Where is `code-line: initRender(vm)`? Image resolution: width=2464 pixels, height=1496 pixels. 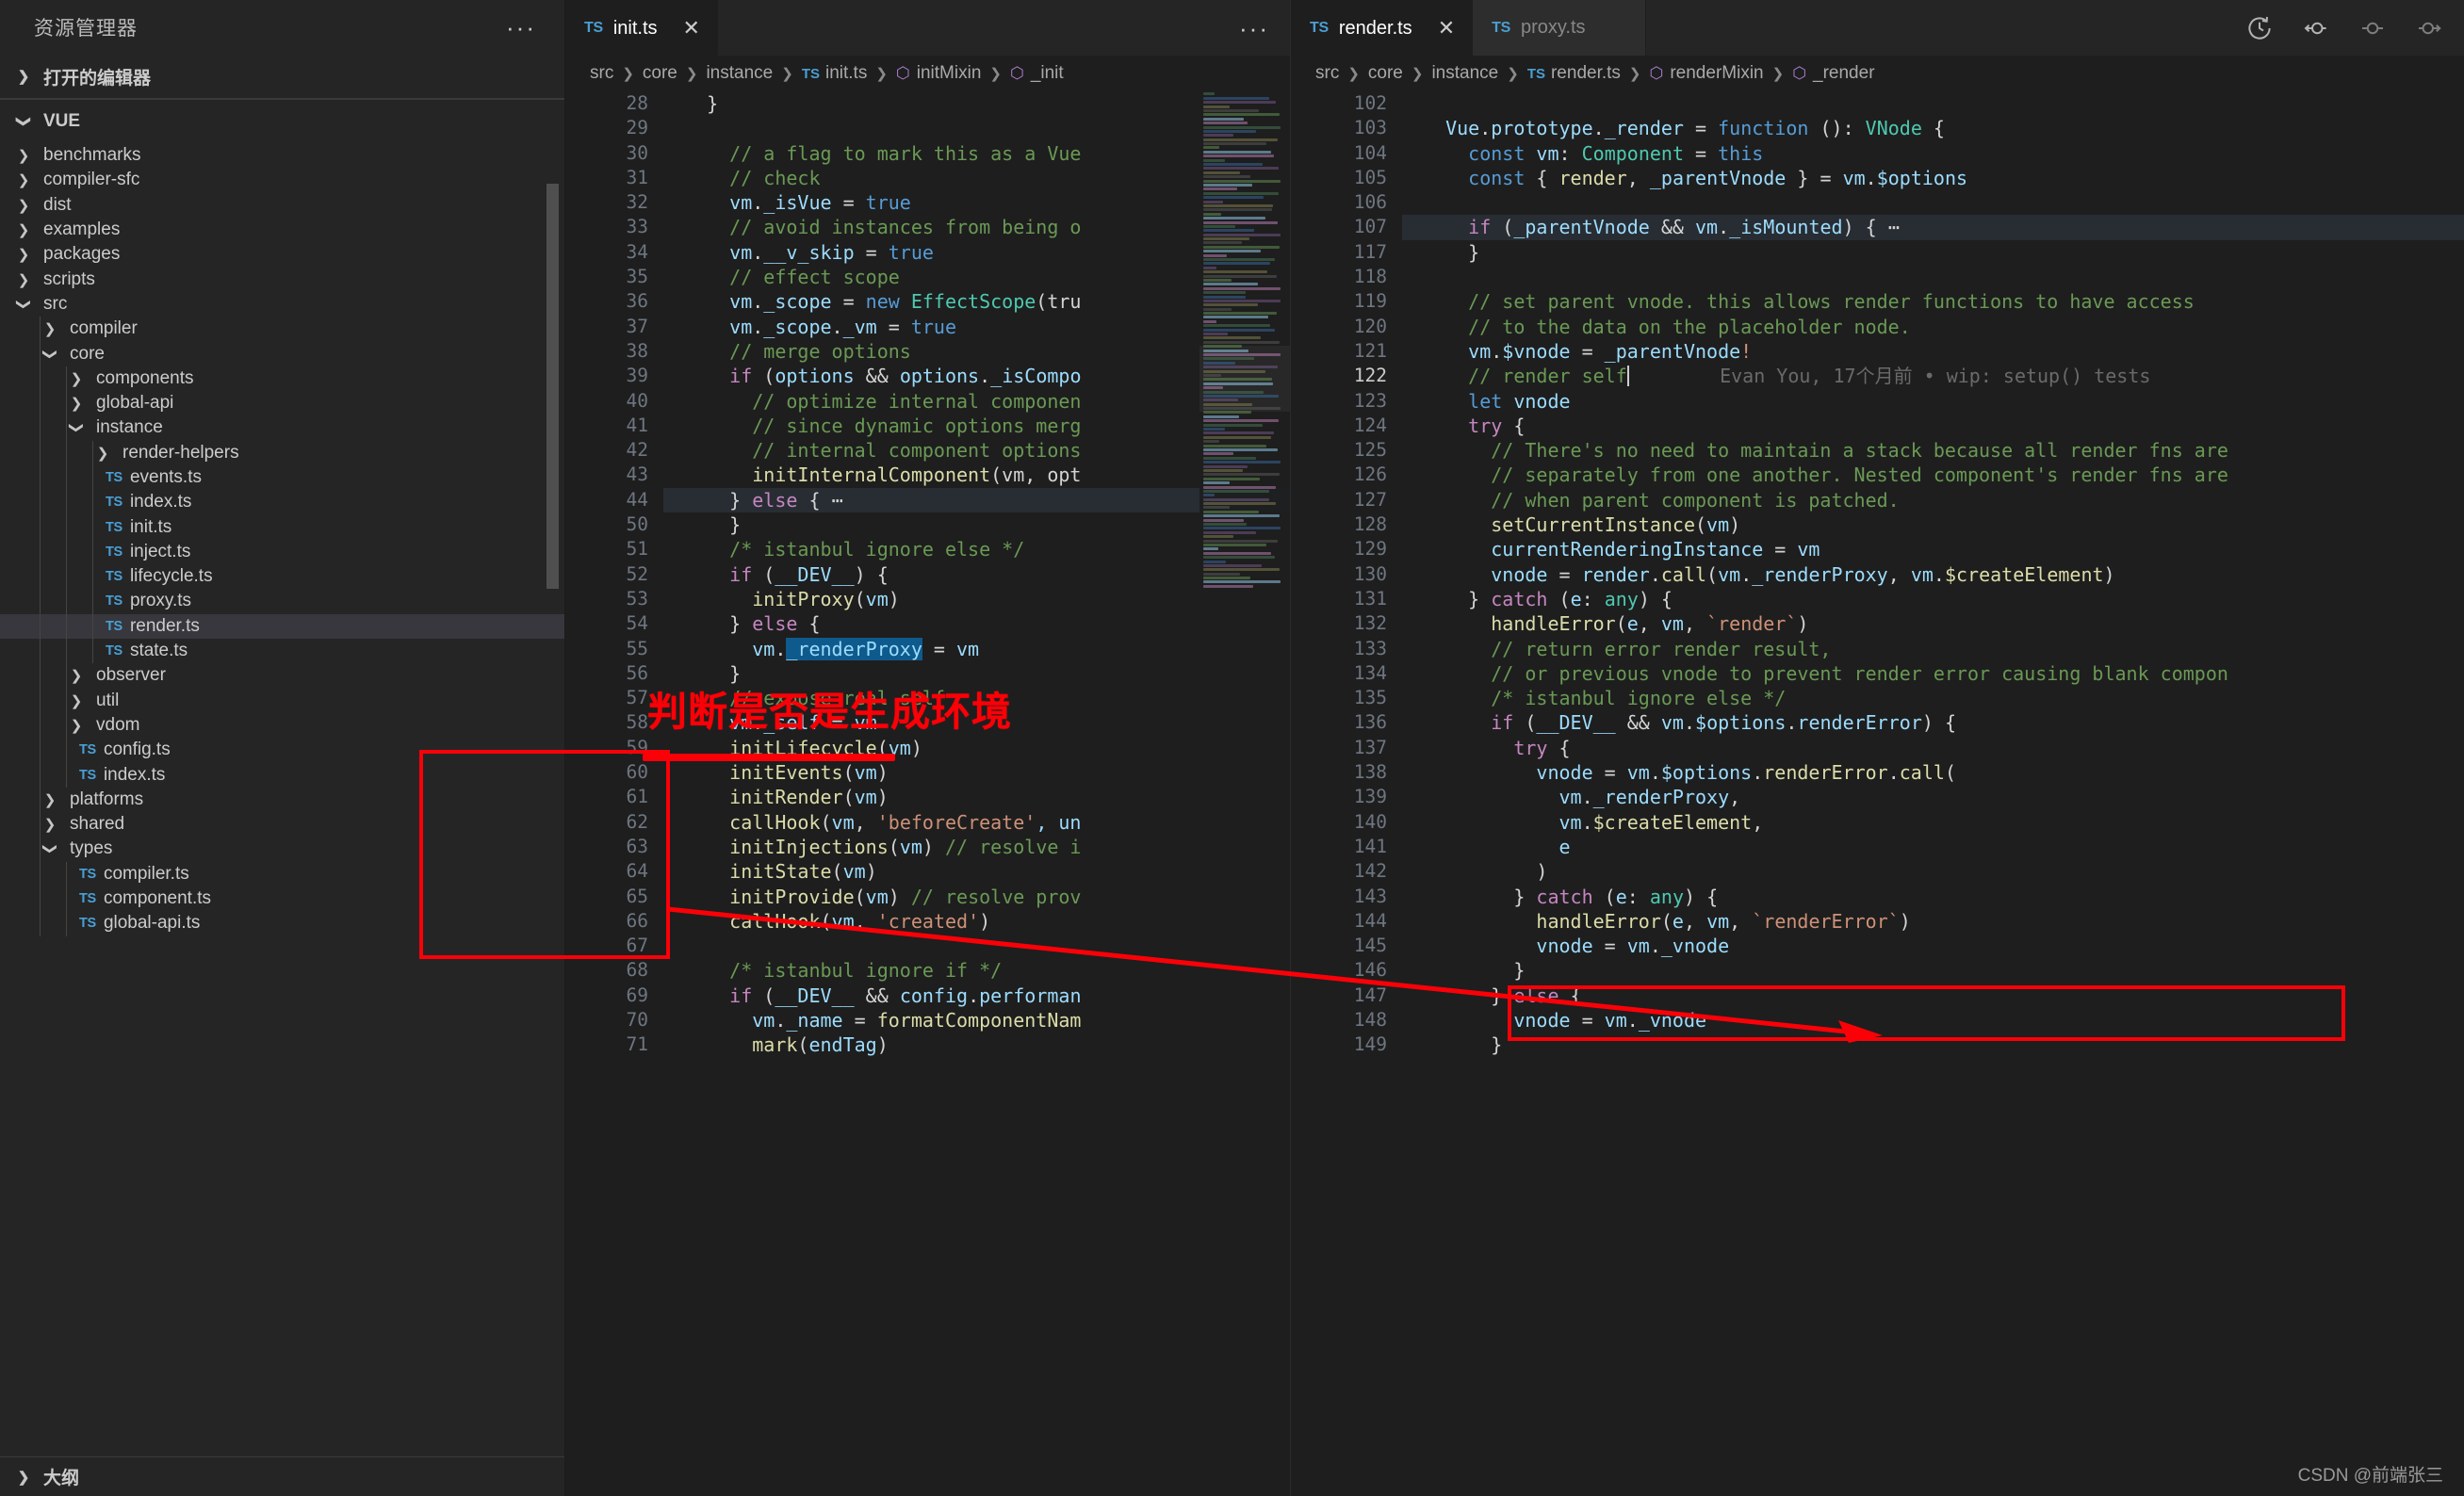
code-line: initRender(vm) is located at coordinates (976, 797).